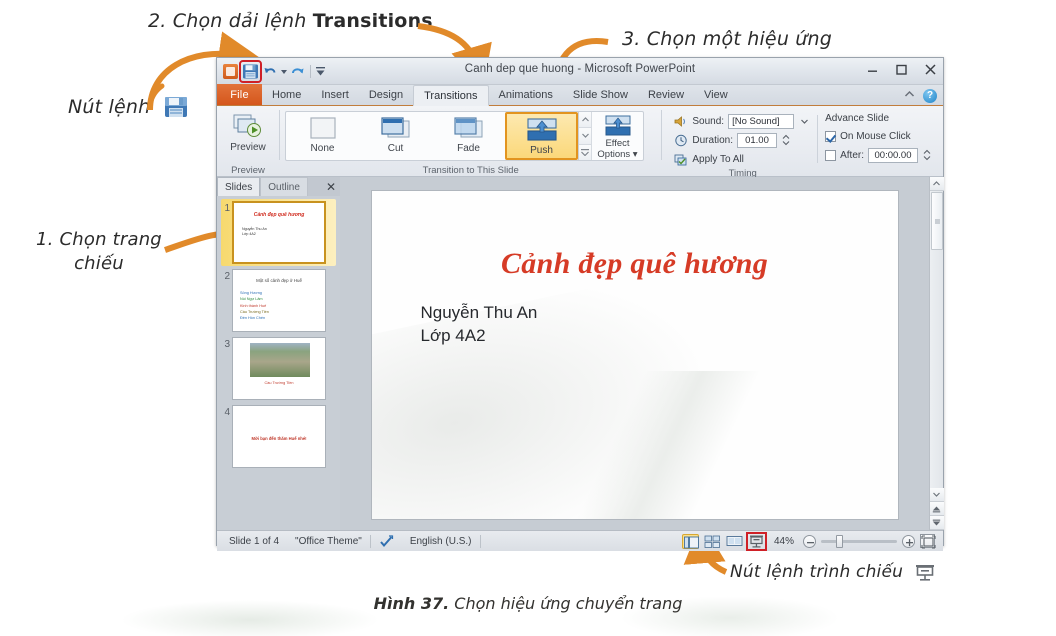 This screenshot has width=1056, height=636. I want to click on theme-label: "Office Theme", so click(328, 541).